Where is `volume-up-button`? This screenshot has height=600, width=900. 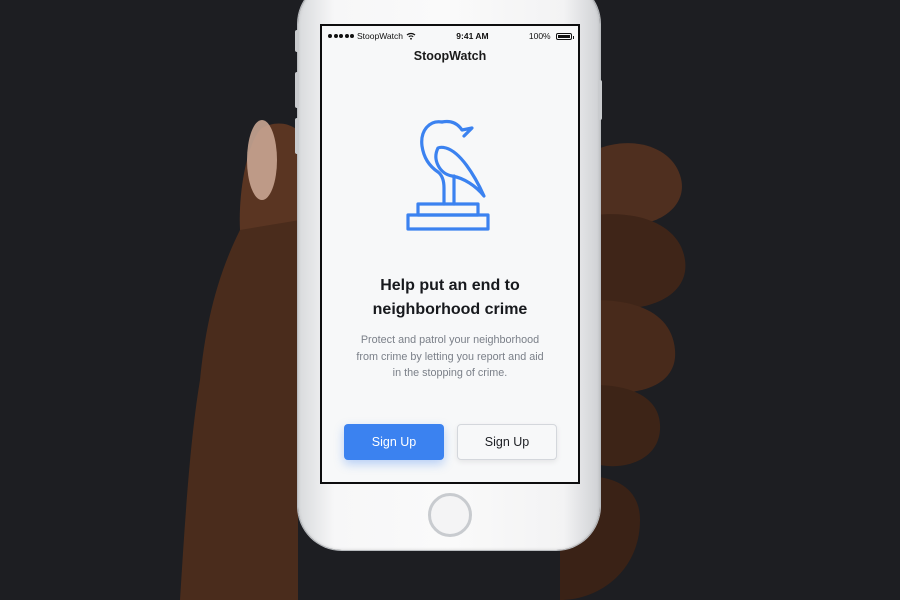 volume-up-button is located at coordinates (297, 90).